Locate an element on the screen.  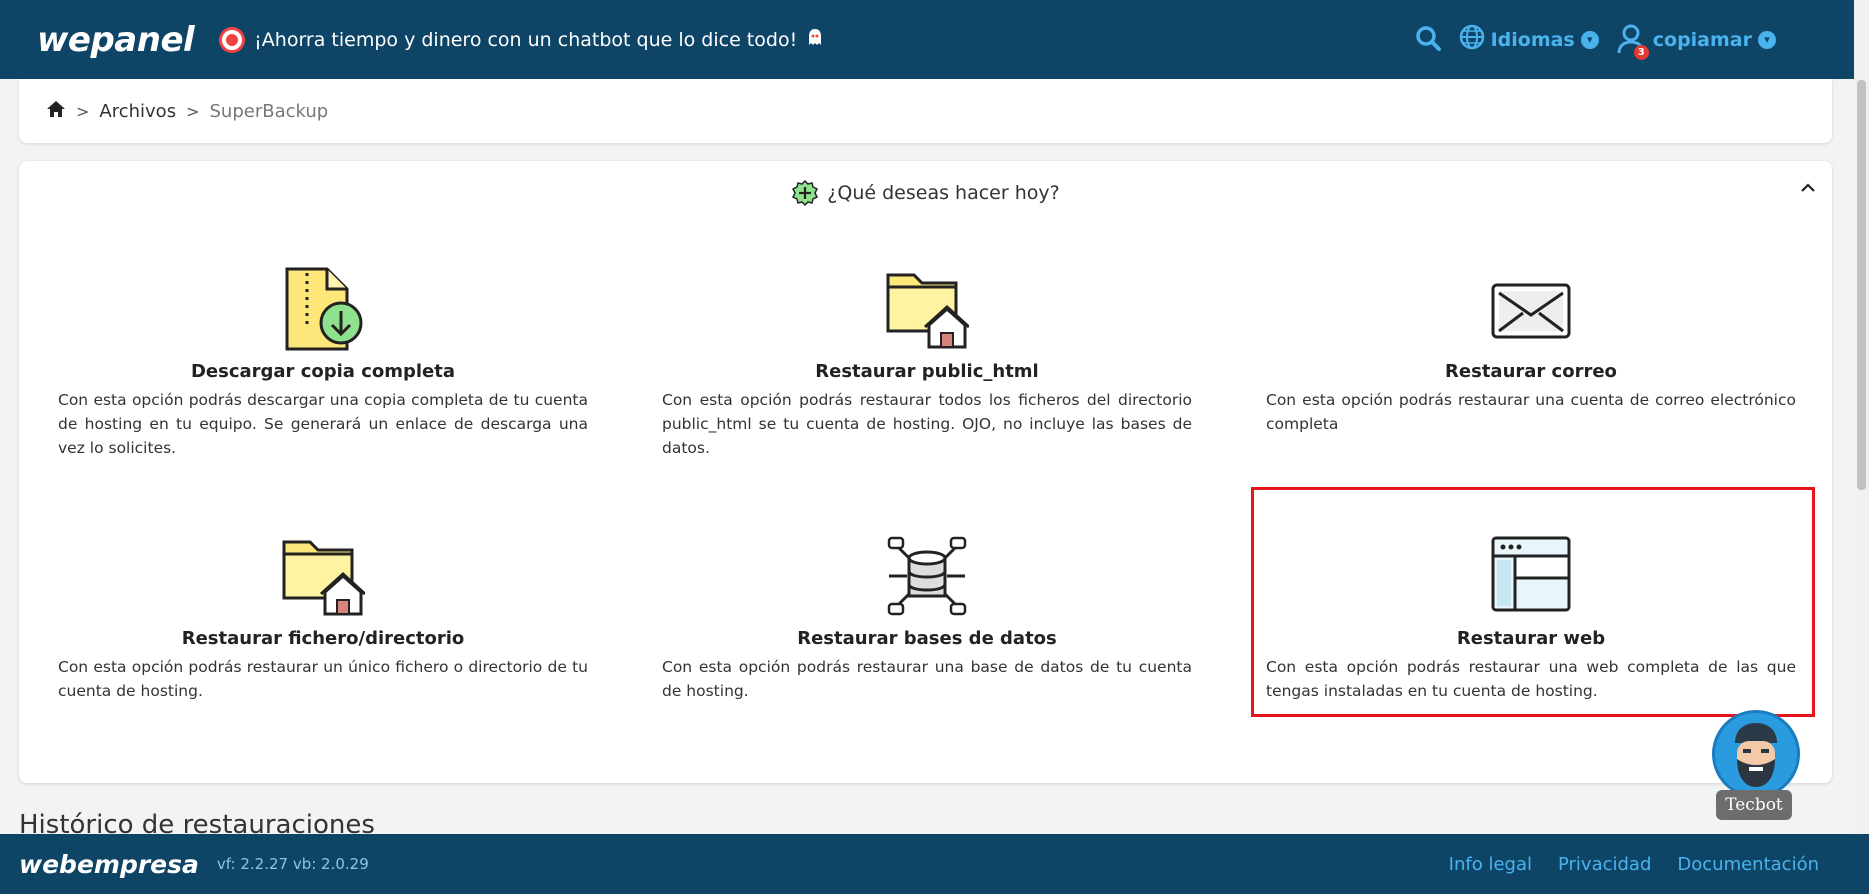
version-text: vf: 2.2.27 vb: 2.0.29 is located at coordinates (292, 864).